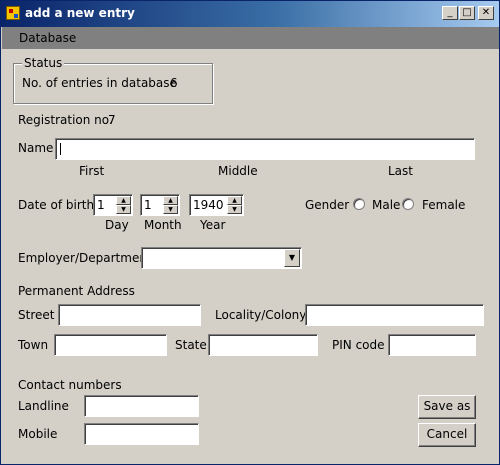  Describe the element at coordinates (263, 345) in the screenshot. I see `state-input` at that location.